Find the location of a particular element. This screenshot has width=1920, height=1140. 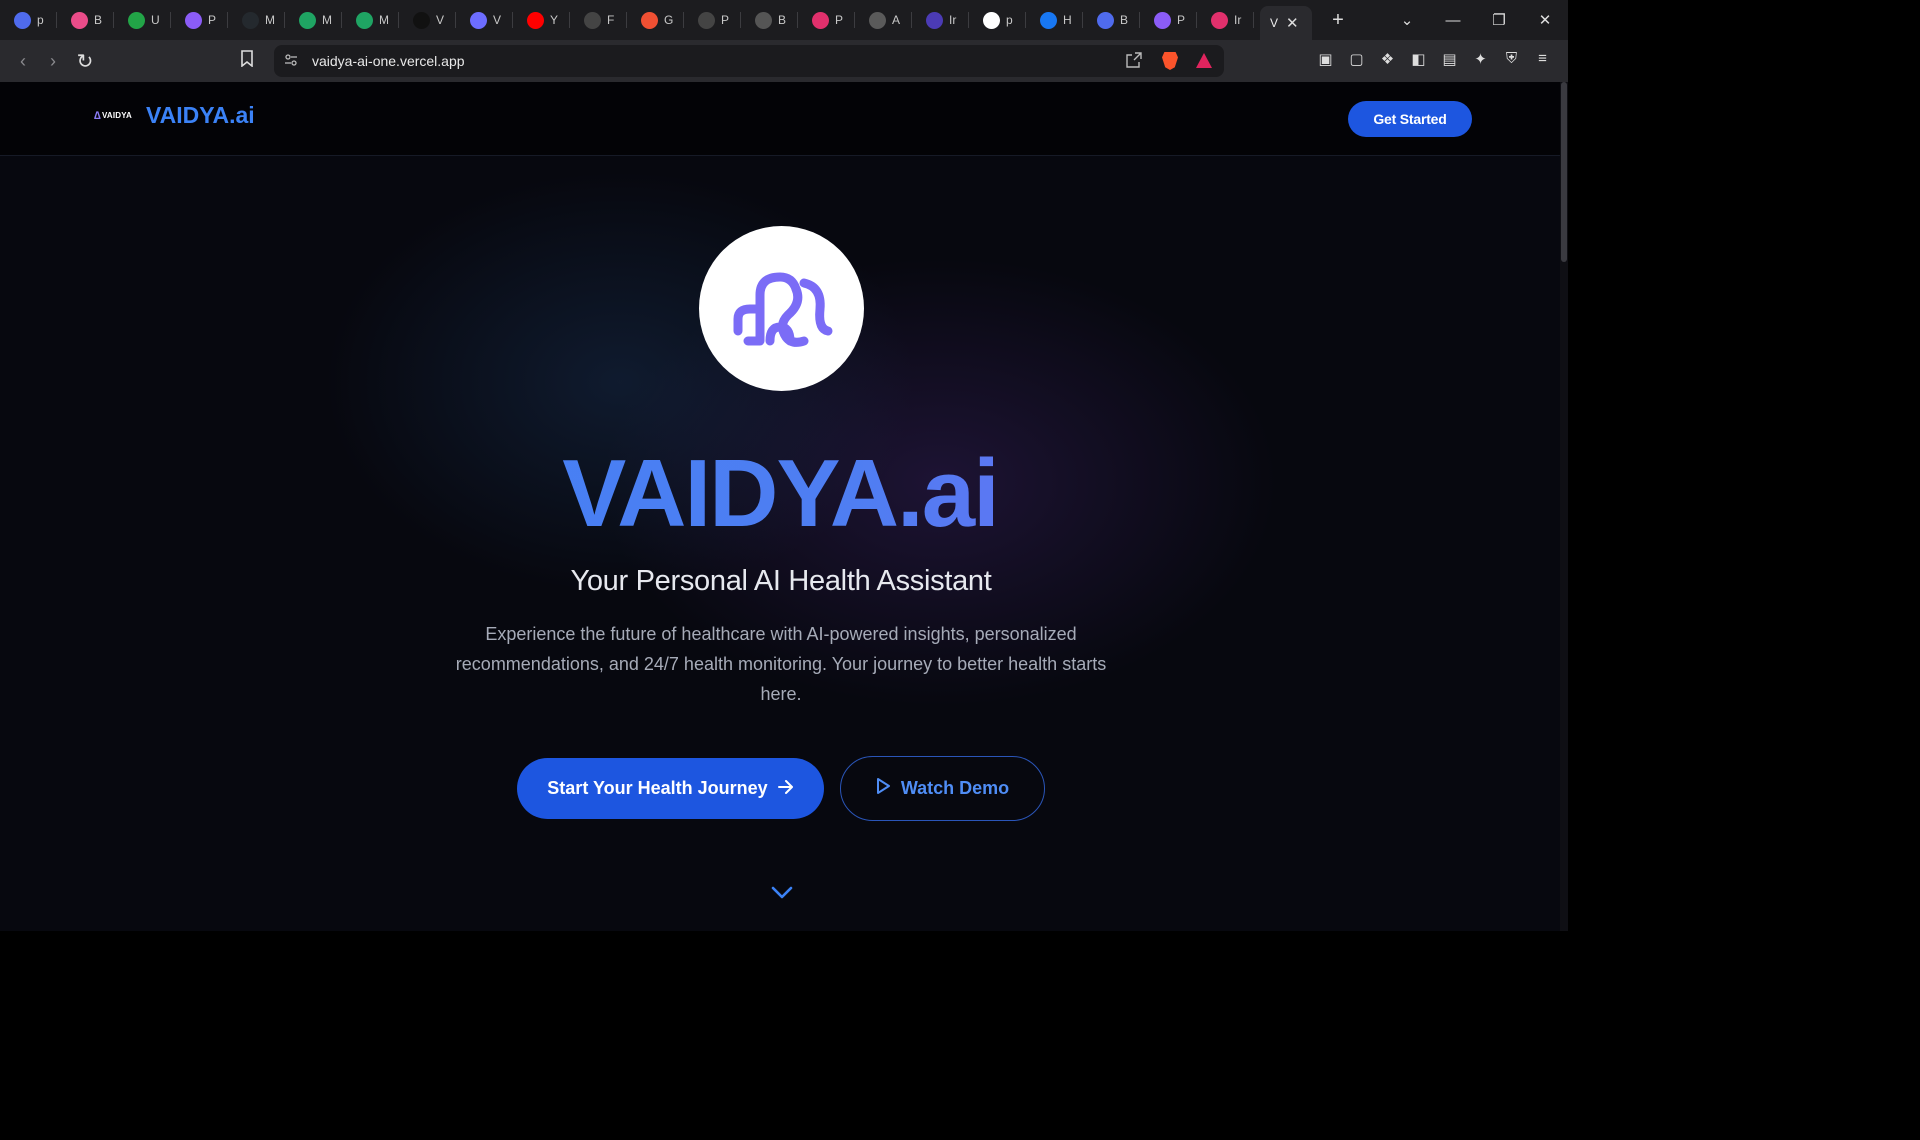

start-health-journey-button: Start Your Health Journey is located at coordinates (670, 788).